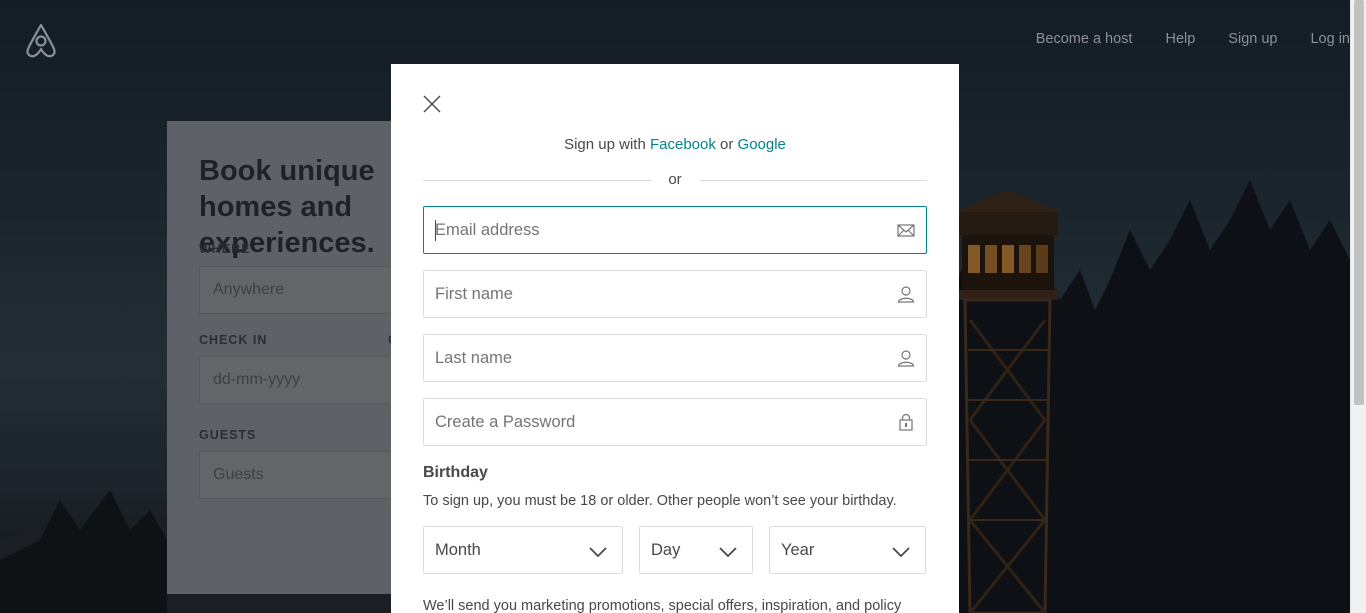  I want to click on checkin-label: CHECK IN, so click(233, 340).